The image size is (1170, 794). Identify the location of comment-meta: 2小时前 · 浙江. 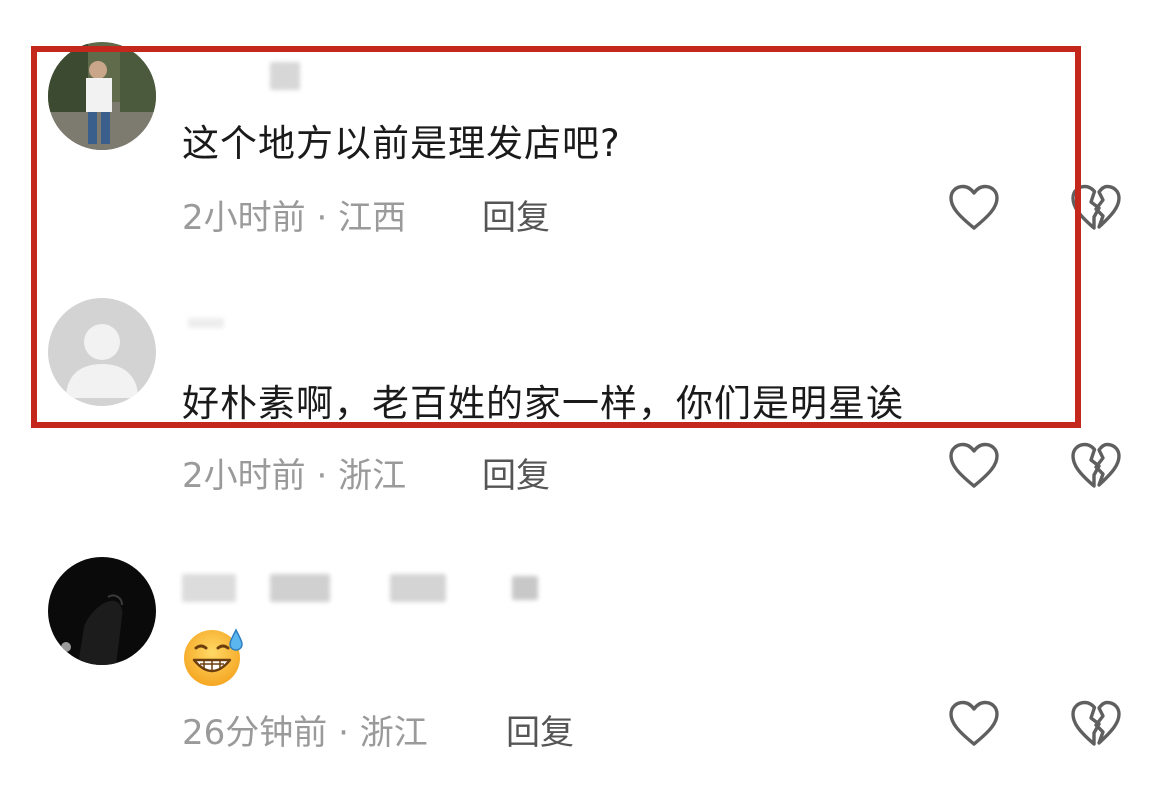
(294, 472).